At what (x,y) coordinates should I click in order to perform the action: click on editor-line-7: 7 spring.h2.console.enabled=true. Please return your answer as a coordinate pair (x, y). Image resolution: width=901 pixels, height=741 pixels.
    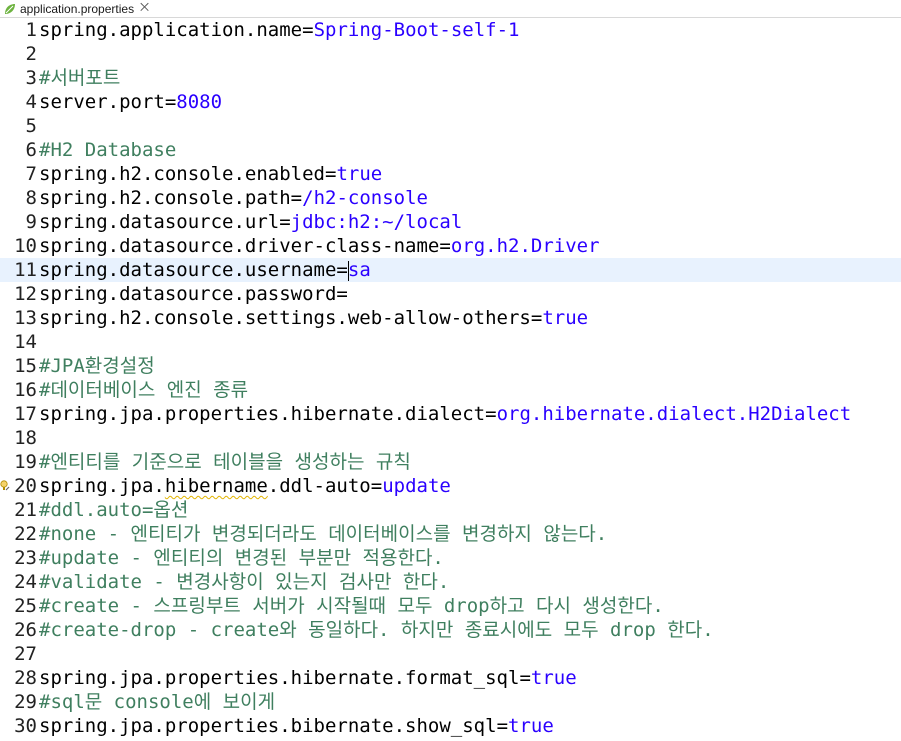
    Looking at the image, I should click on (450, 174).